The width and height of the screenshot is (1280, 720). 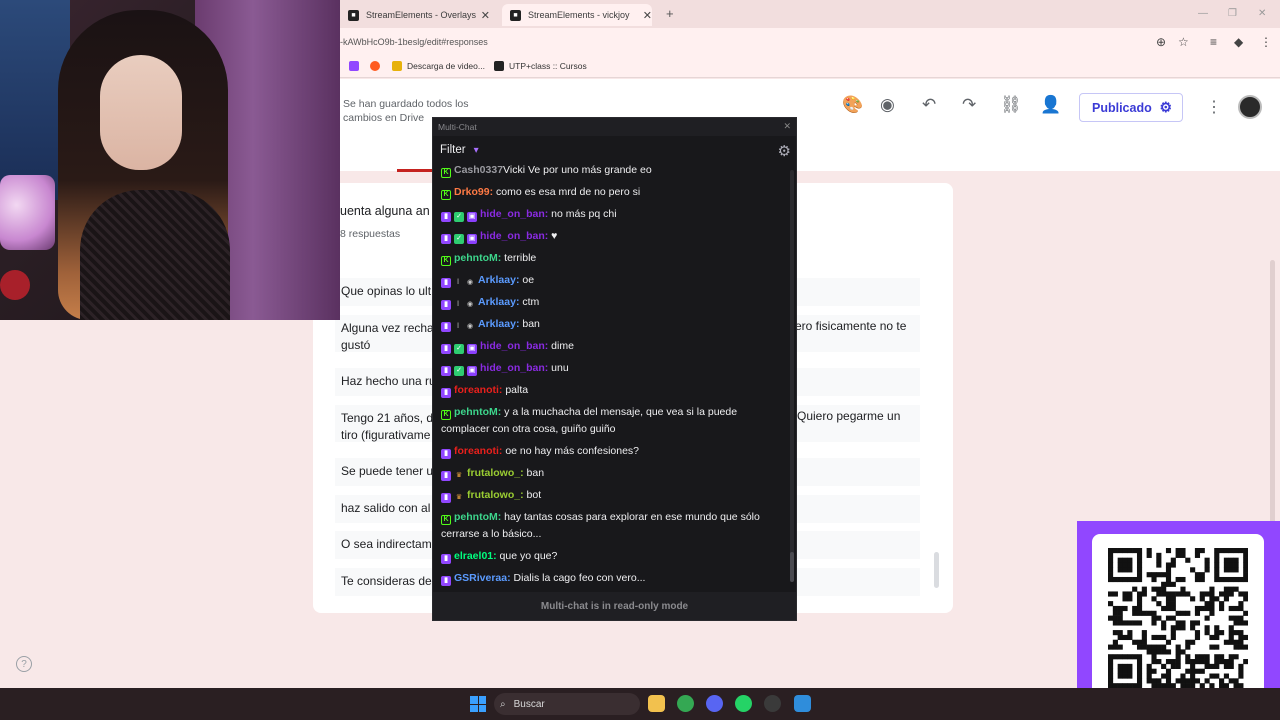 What do you see at coordinates (1213, 42) in the screenshot?
I see `playlist-icon: ≡` at bounding box center [1213, 42].